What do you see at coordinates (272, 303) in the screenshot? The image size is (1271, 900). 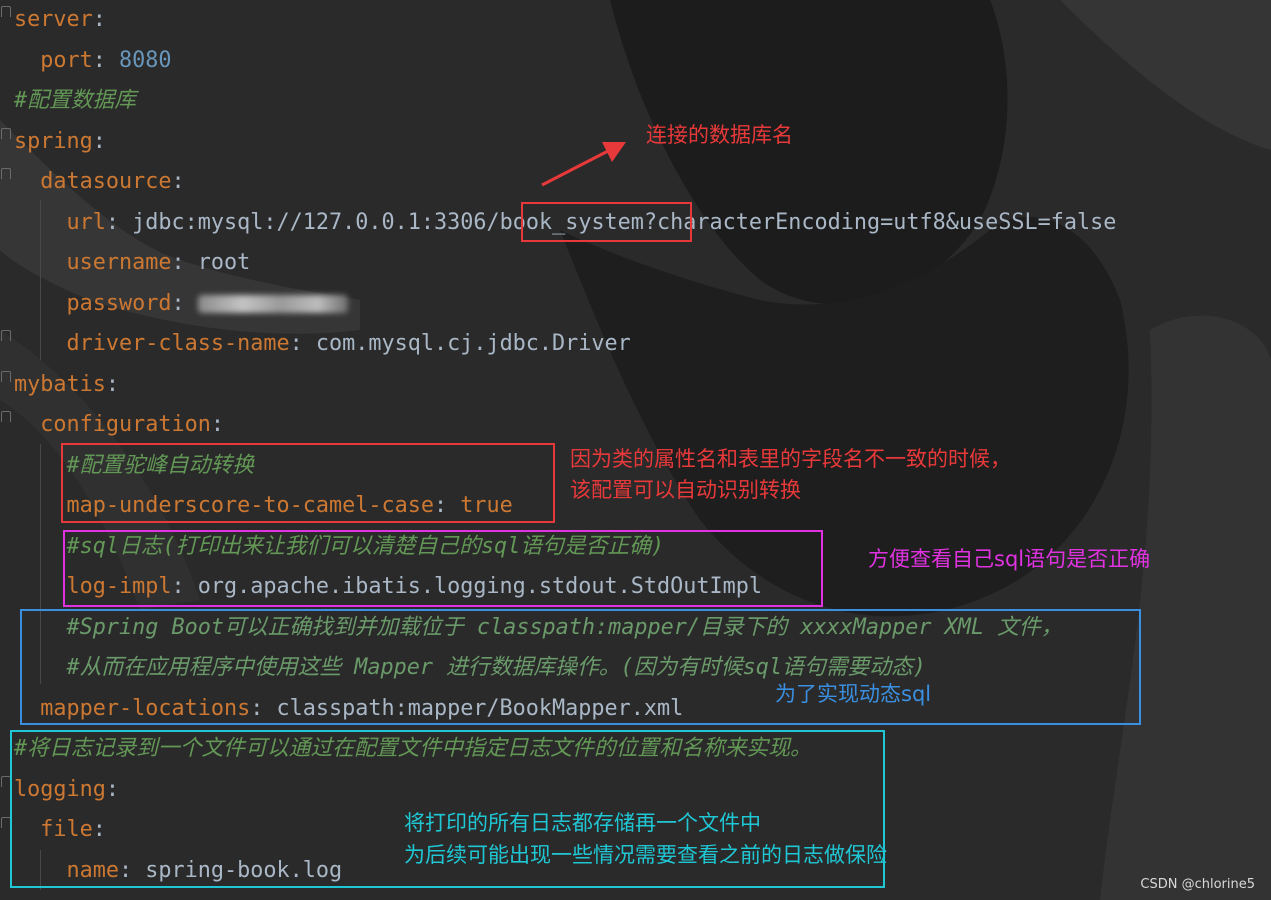 I see `redacted-password` at bounding box center [272, 303].